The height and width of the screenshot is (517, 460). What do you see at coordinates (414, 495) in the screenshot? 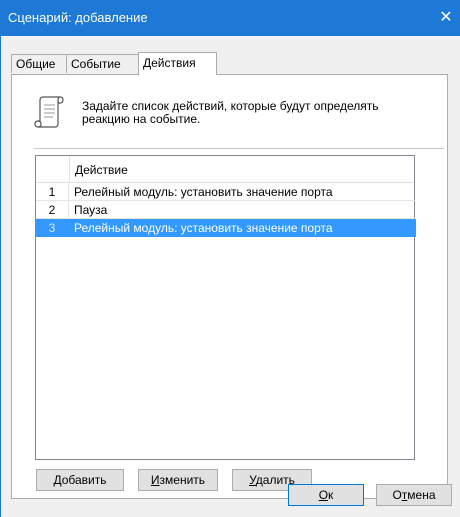
I see `cancel-button: Отмена` at bounding box center [414, 495].